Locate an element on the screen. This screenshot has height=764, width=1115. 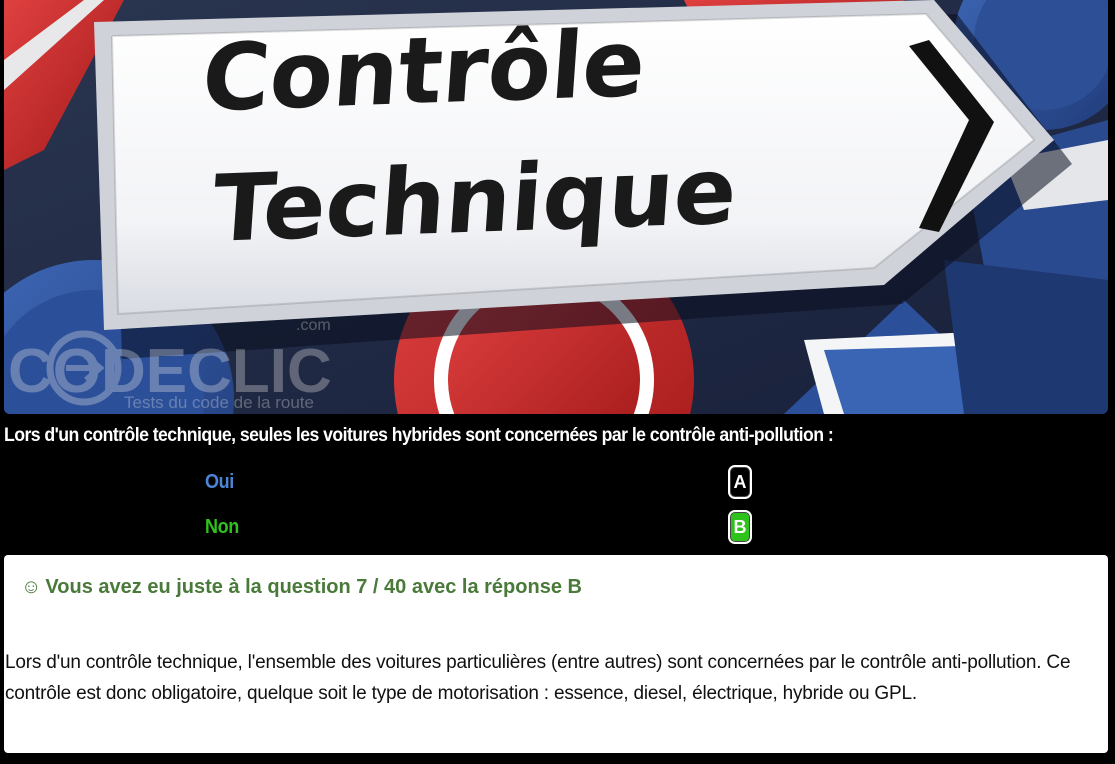
answer-option-a: Oui A is located at coordinates (557, 483).